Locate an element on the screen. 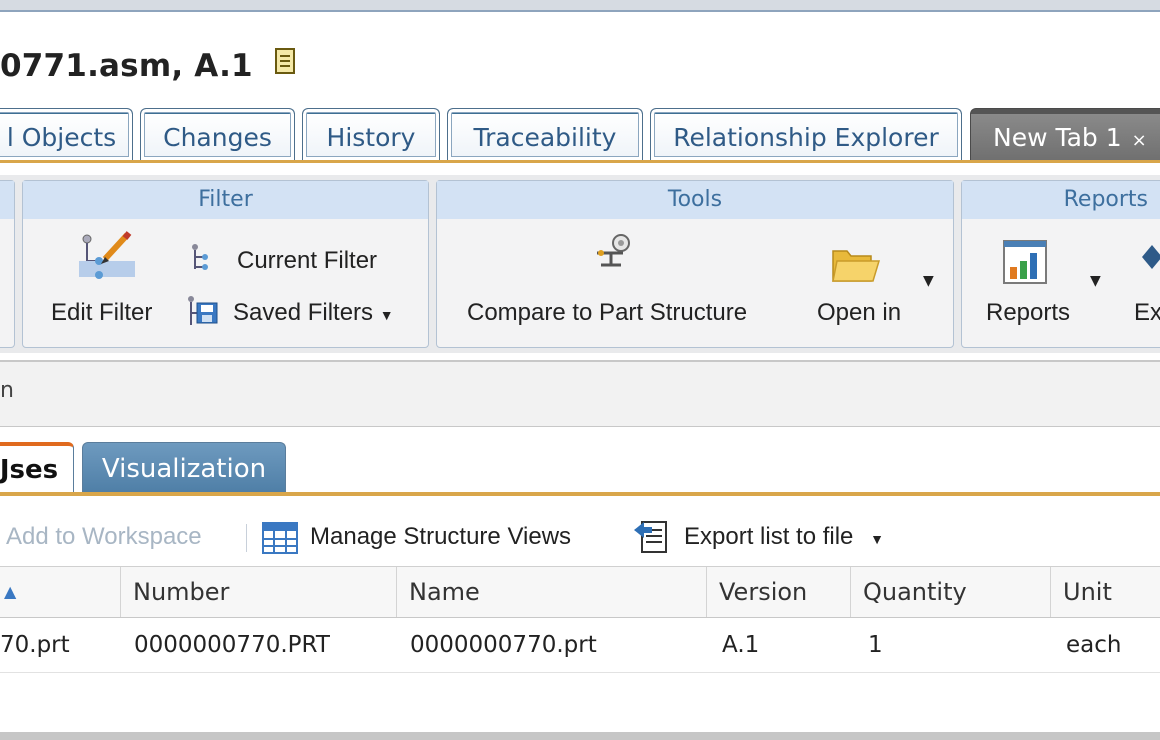 The image size is (1160, 740). info-row-text: n is located at coordinates (7, 390).